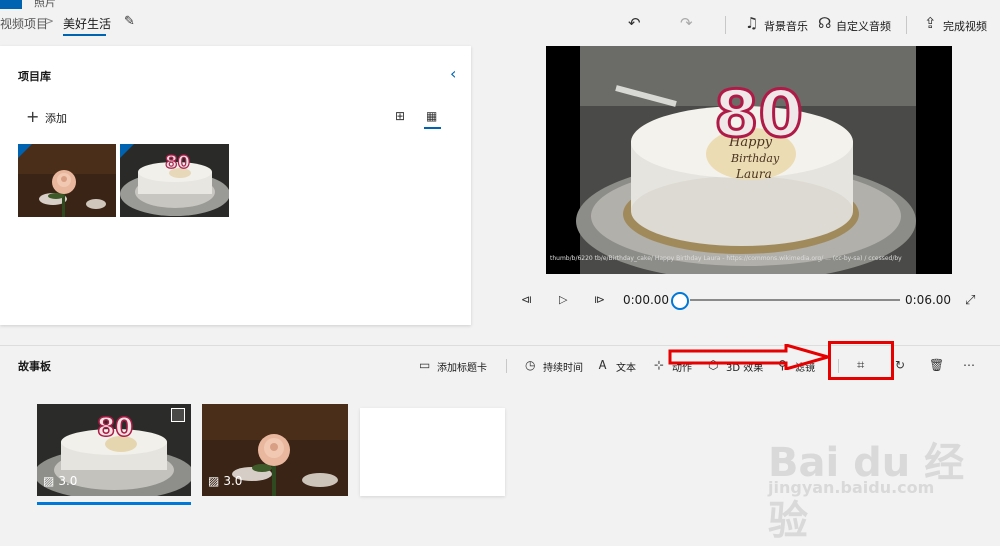  What do you see at coordinates (749, 357) in the screenshot?
I see `annotation-arrow` at bounding box center [749, 357].